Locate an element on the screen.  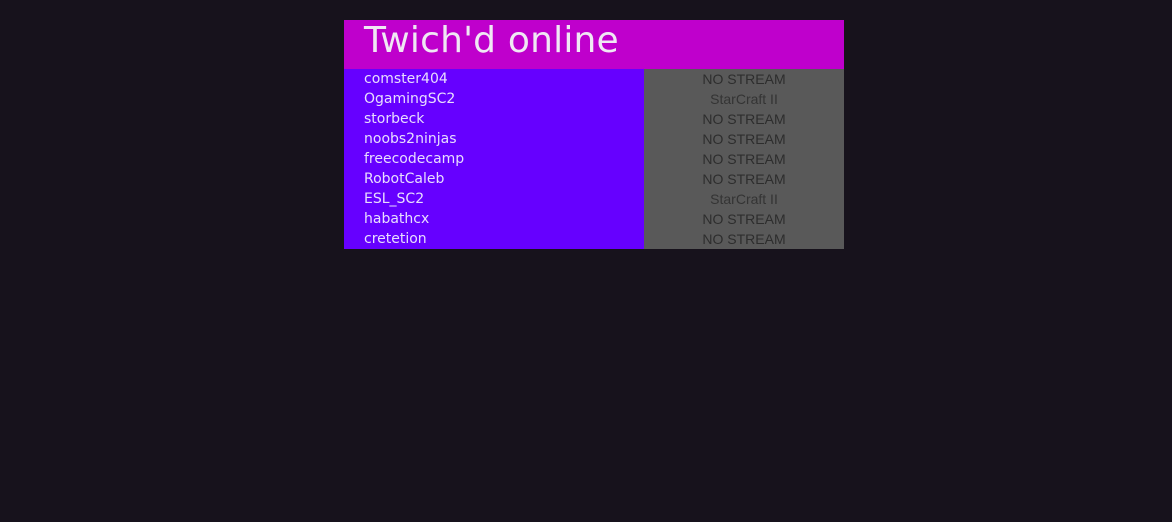
app-title: Twich'd online is located at coordinates (491, 40).